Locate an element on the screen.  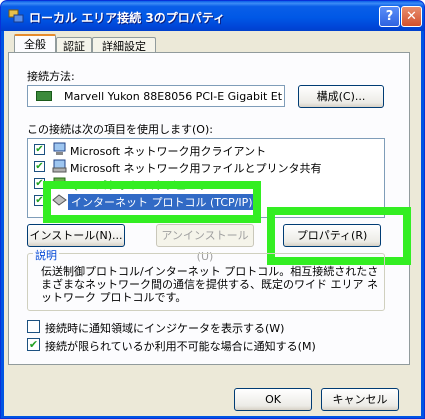
show-icon-checkbox is located at coordinates (33, 326).